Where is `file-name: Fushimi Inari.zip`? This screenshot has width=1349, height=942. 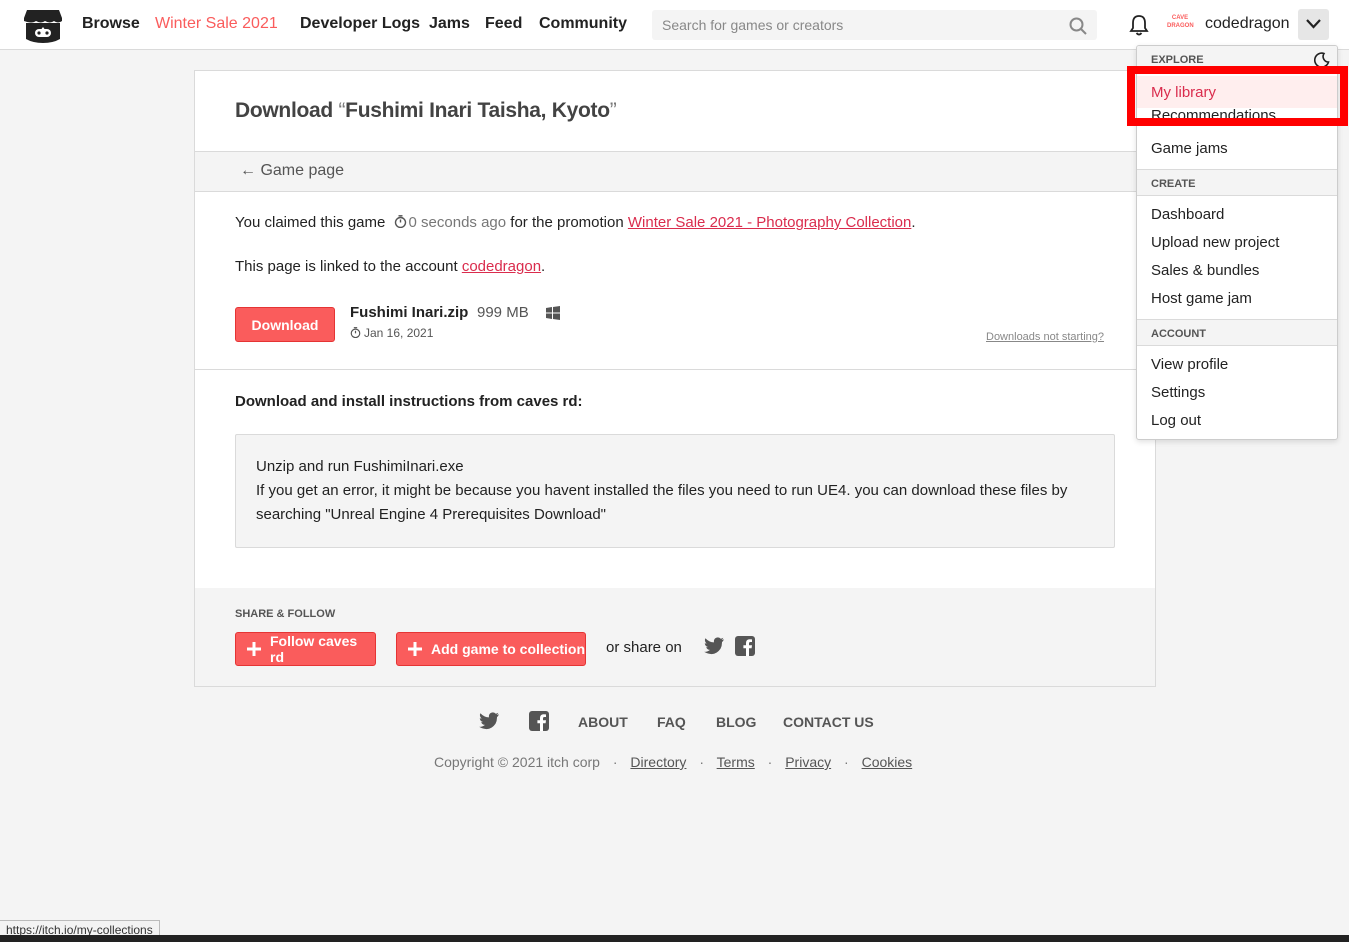
file-name: Fushimi Inari.zip is located at coordinates (409, 312).